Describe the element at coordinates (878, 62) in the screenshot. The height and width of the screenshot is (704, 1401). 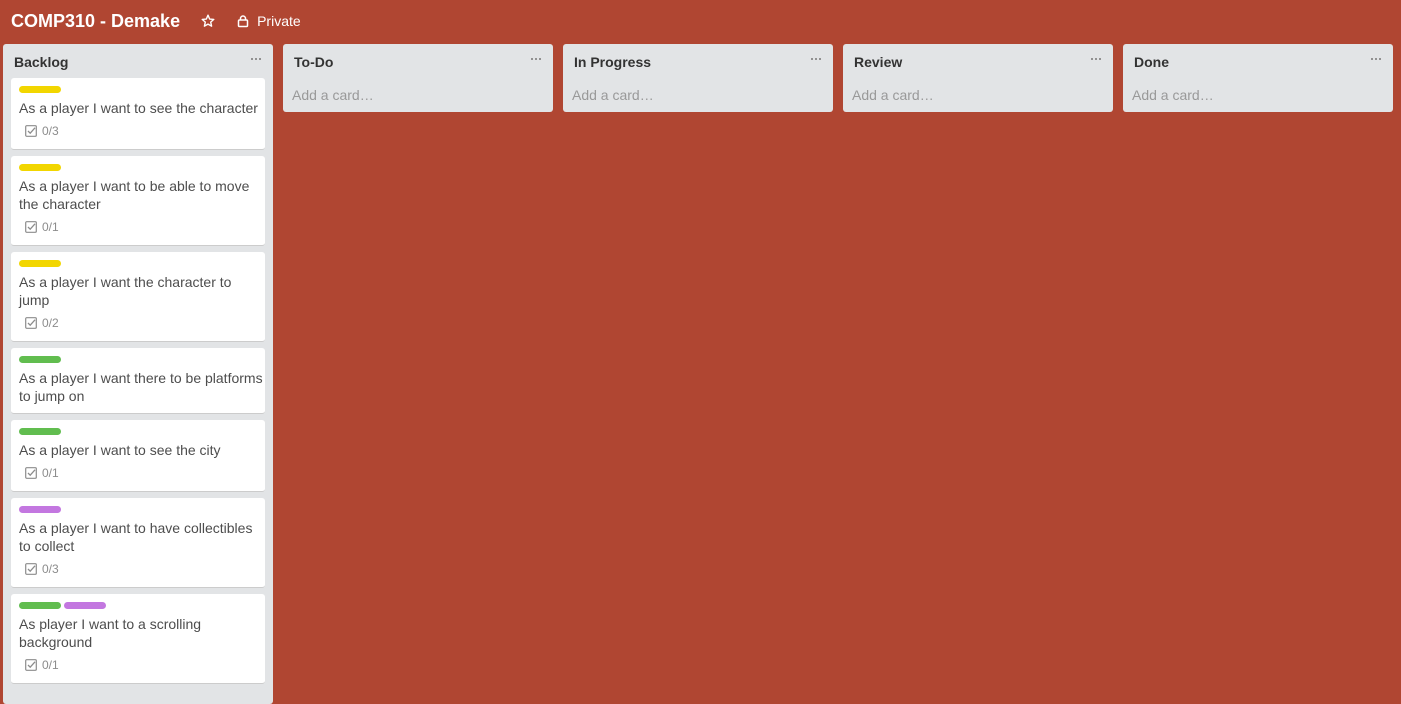
I see `list-title: Review` at that location.